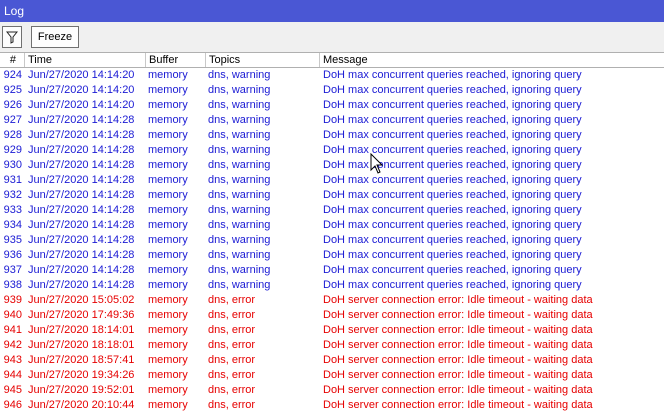  What do you see at coordinates (14, 11) in the screenshot?
I see `window-title: Log` at bounding box center [14, 11].